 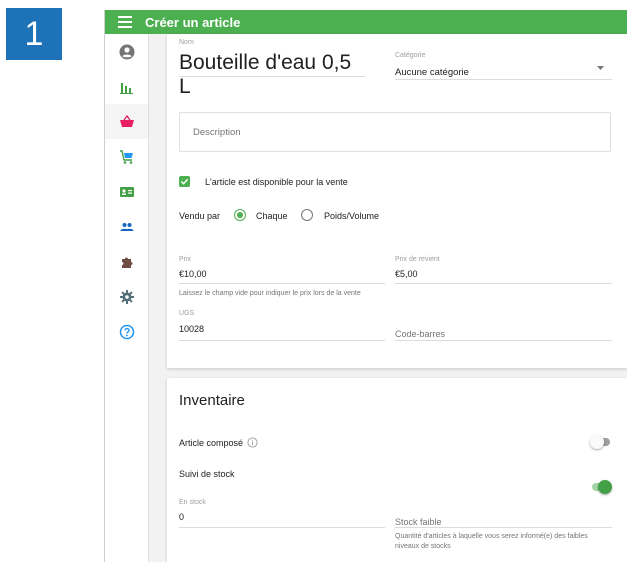 What do you see at coordinates (307, 215) in the screenshot?
I see `radio-weight-volume` at bounding box center [307, 215].